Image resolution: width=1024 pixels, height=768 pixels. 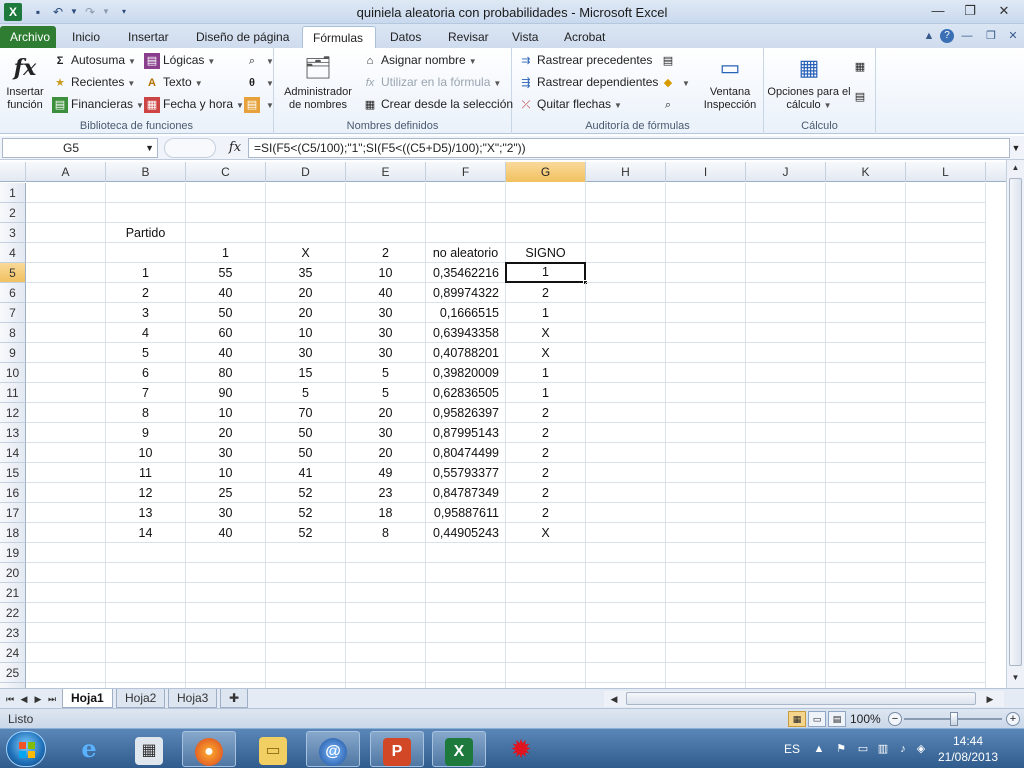 What do you see at coordinates (13, 613) in the screenshot?
I see `row-header-22: 22` at bounding box center [13, 613].